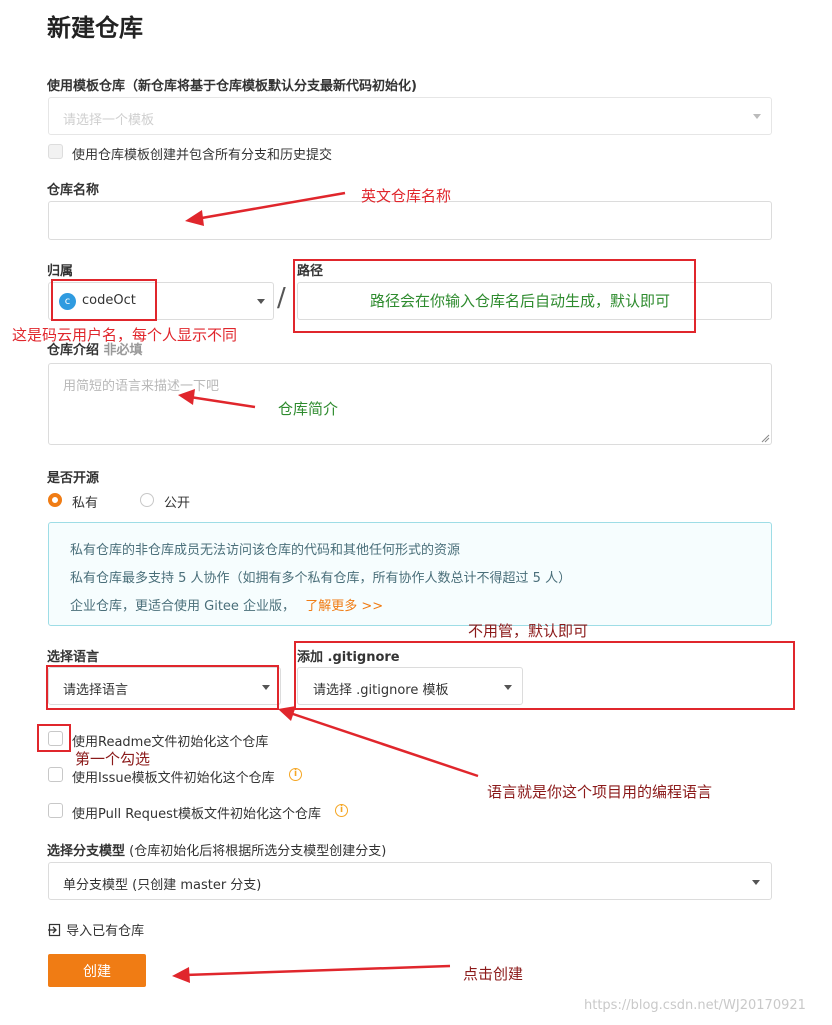 The image size is (832, 1025). What do you see at coordinates (217, 399) in the screenshot?
I see `arrow-description` at bounding box center [217, 399].